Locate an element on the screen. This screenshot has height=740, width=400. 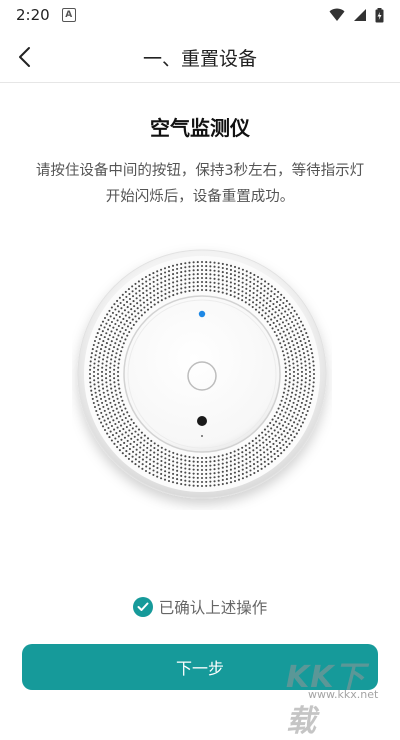
nav-bar: 一、重置设备 is located at coordinates (200, 57).